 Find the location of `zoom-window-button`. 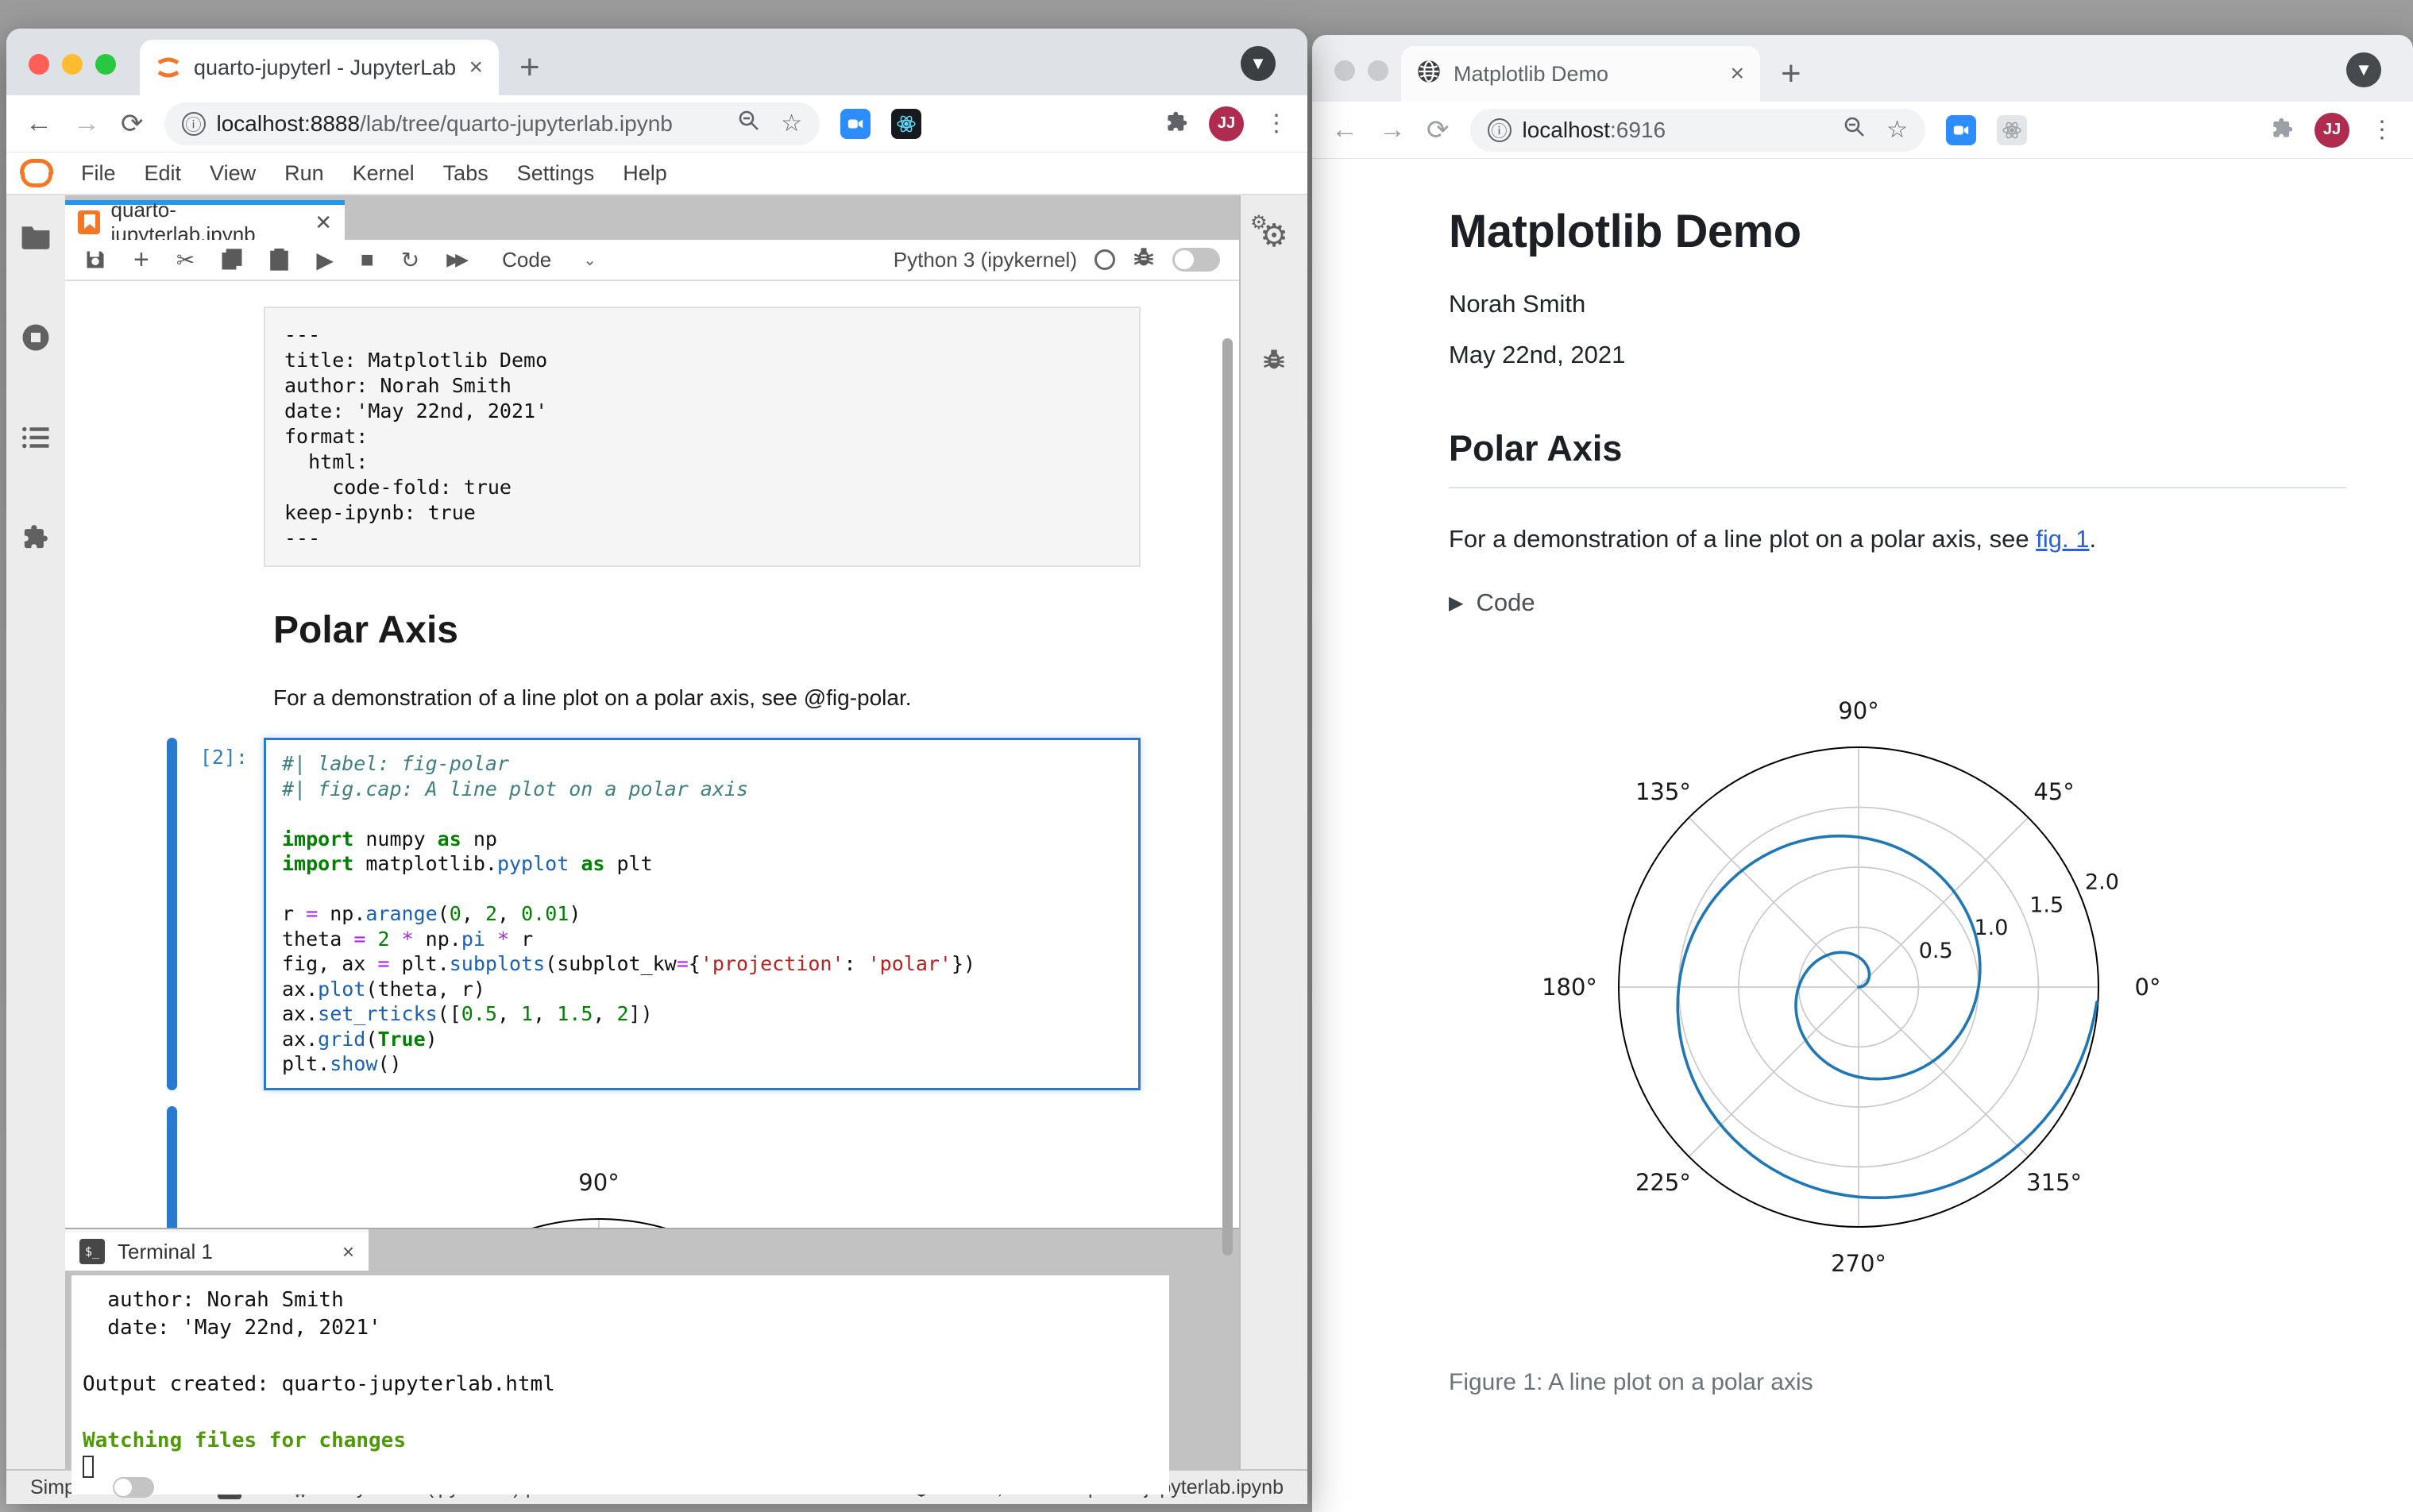

zoom-window-button is located at coordinates (105, 64).